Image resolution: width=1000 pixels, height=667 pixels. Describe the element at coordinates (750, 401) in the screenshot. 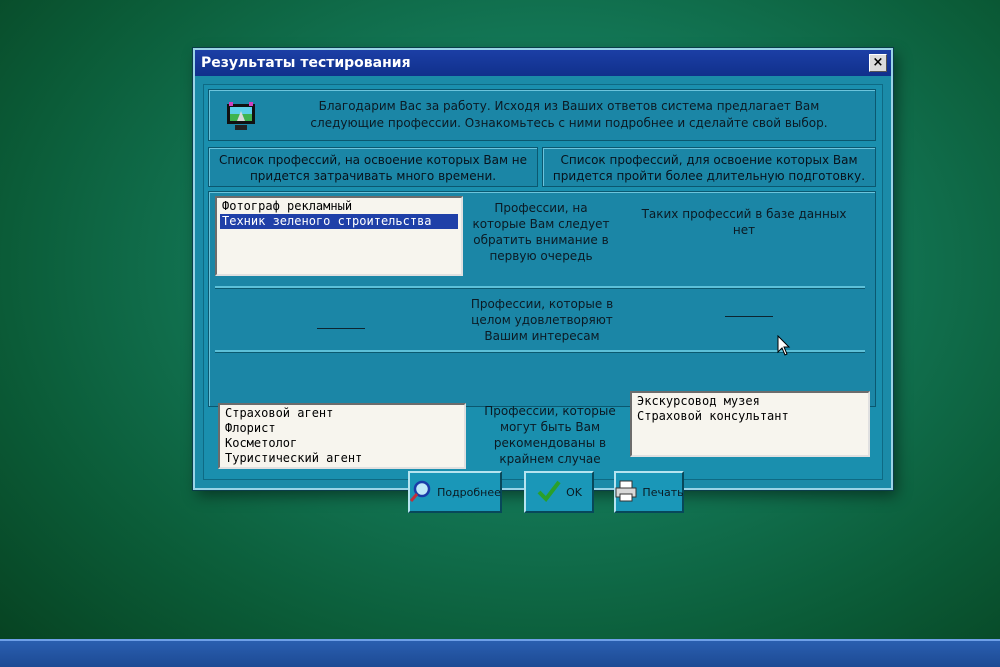

I see `list-item: Экскурсовод музея` at that location.